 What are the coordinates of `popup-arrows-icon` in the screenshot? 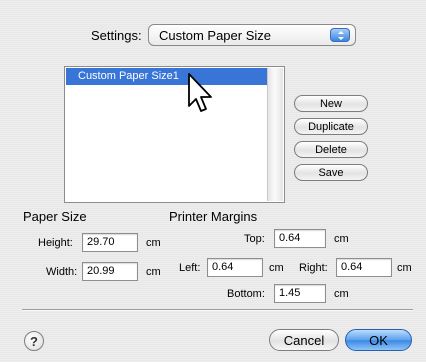 It's located at (340, 35).